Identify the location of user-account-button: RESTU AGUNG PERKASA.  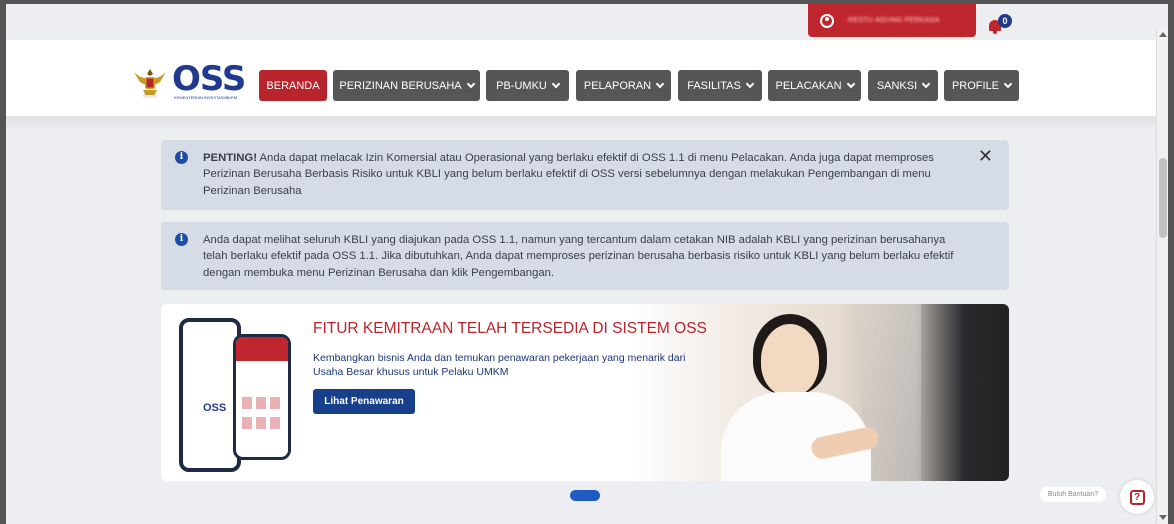
(892, 20).